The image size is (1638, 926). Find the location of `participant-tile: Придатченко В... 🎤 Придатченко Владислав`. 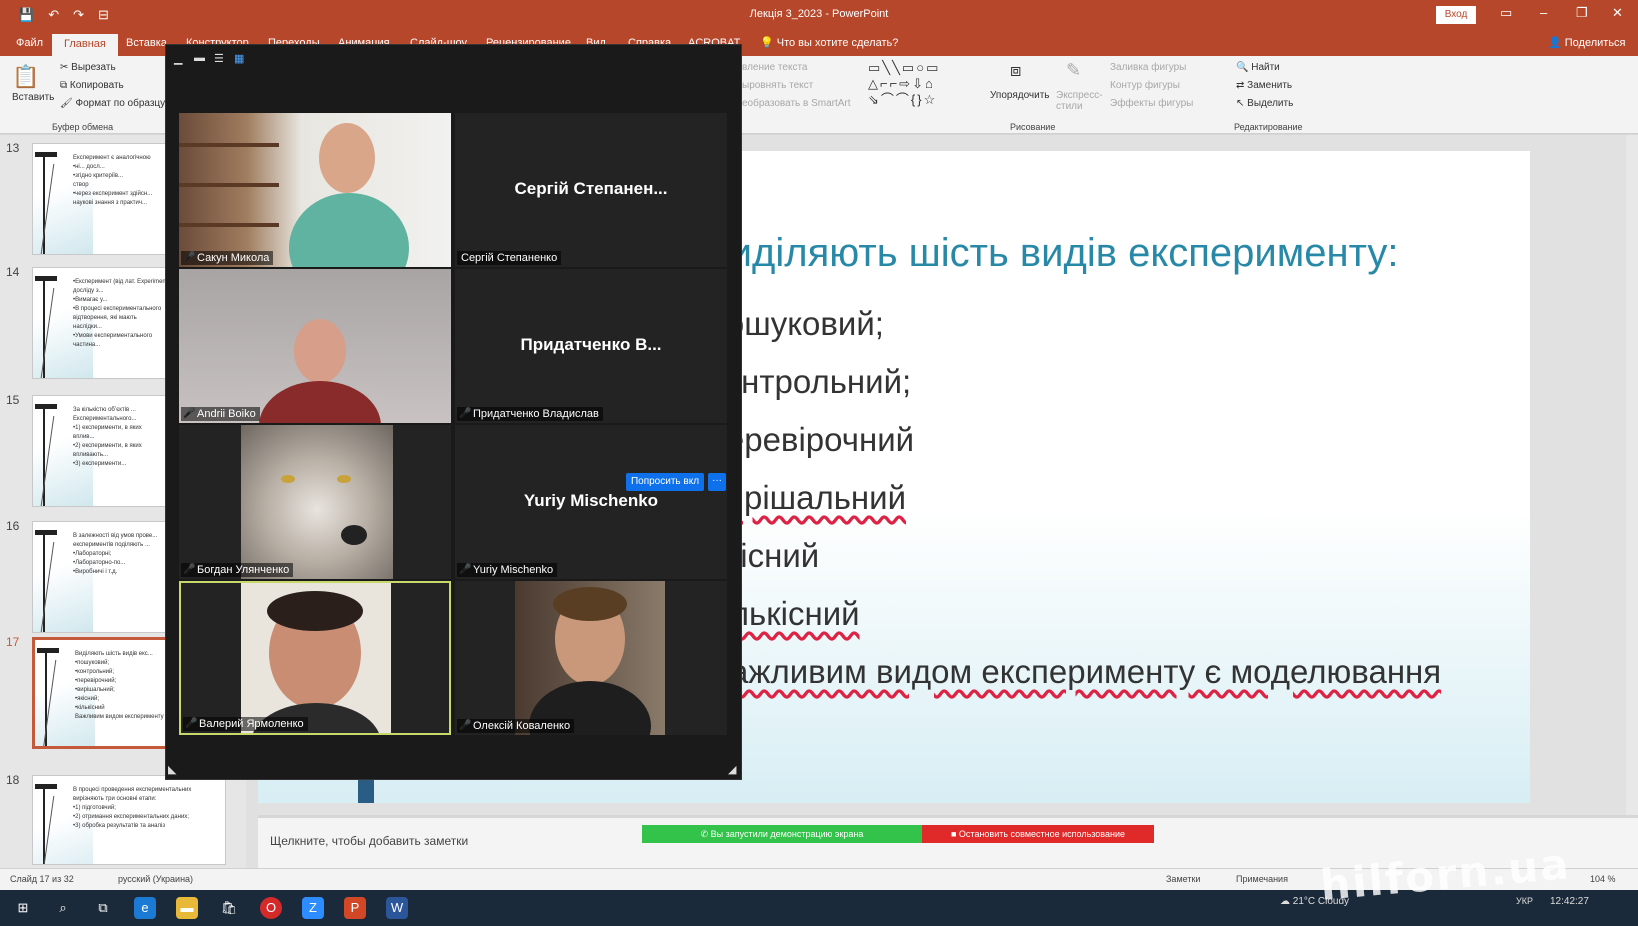

participant-tile: Придатченко В... 🎤 Придатченко Владислав is located at coordinates (591, 346).